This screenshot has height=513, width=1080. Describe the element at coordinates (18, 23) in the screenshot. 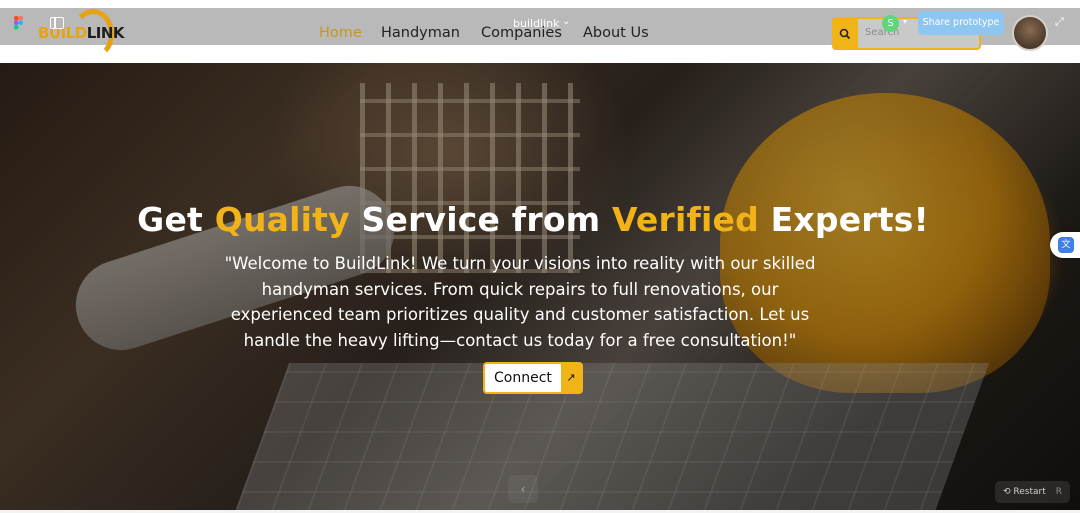

I see `figma-logo-icon` at that location.